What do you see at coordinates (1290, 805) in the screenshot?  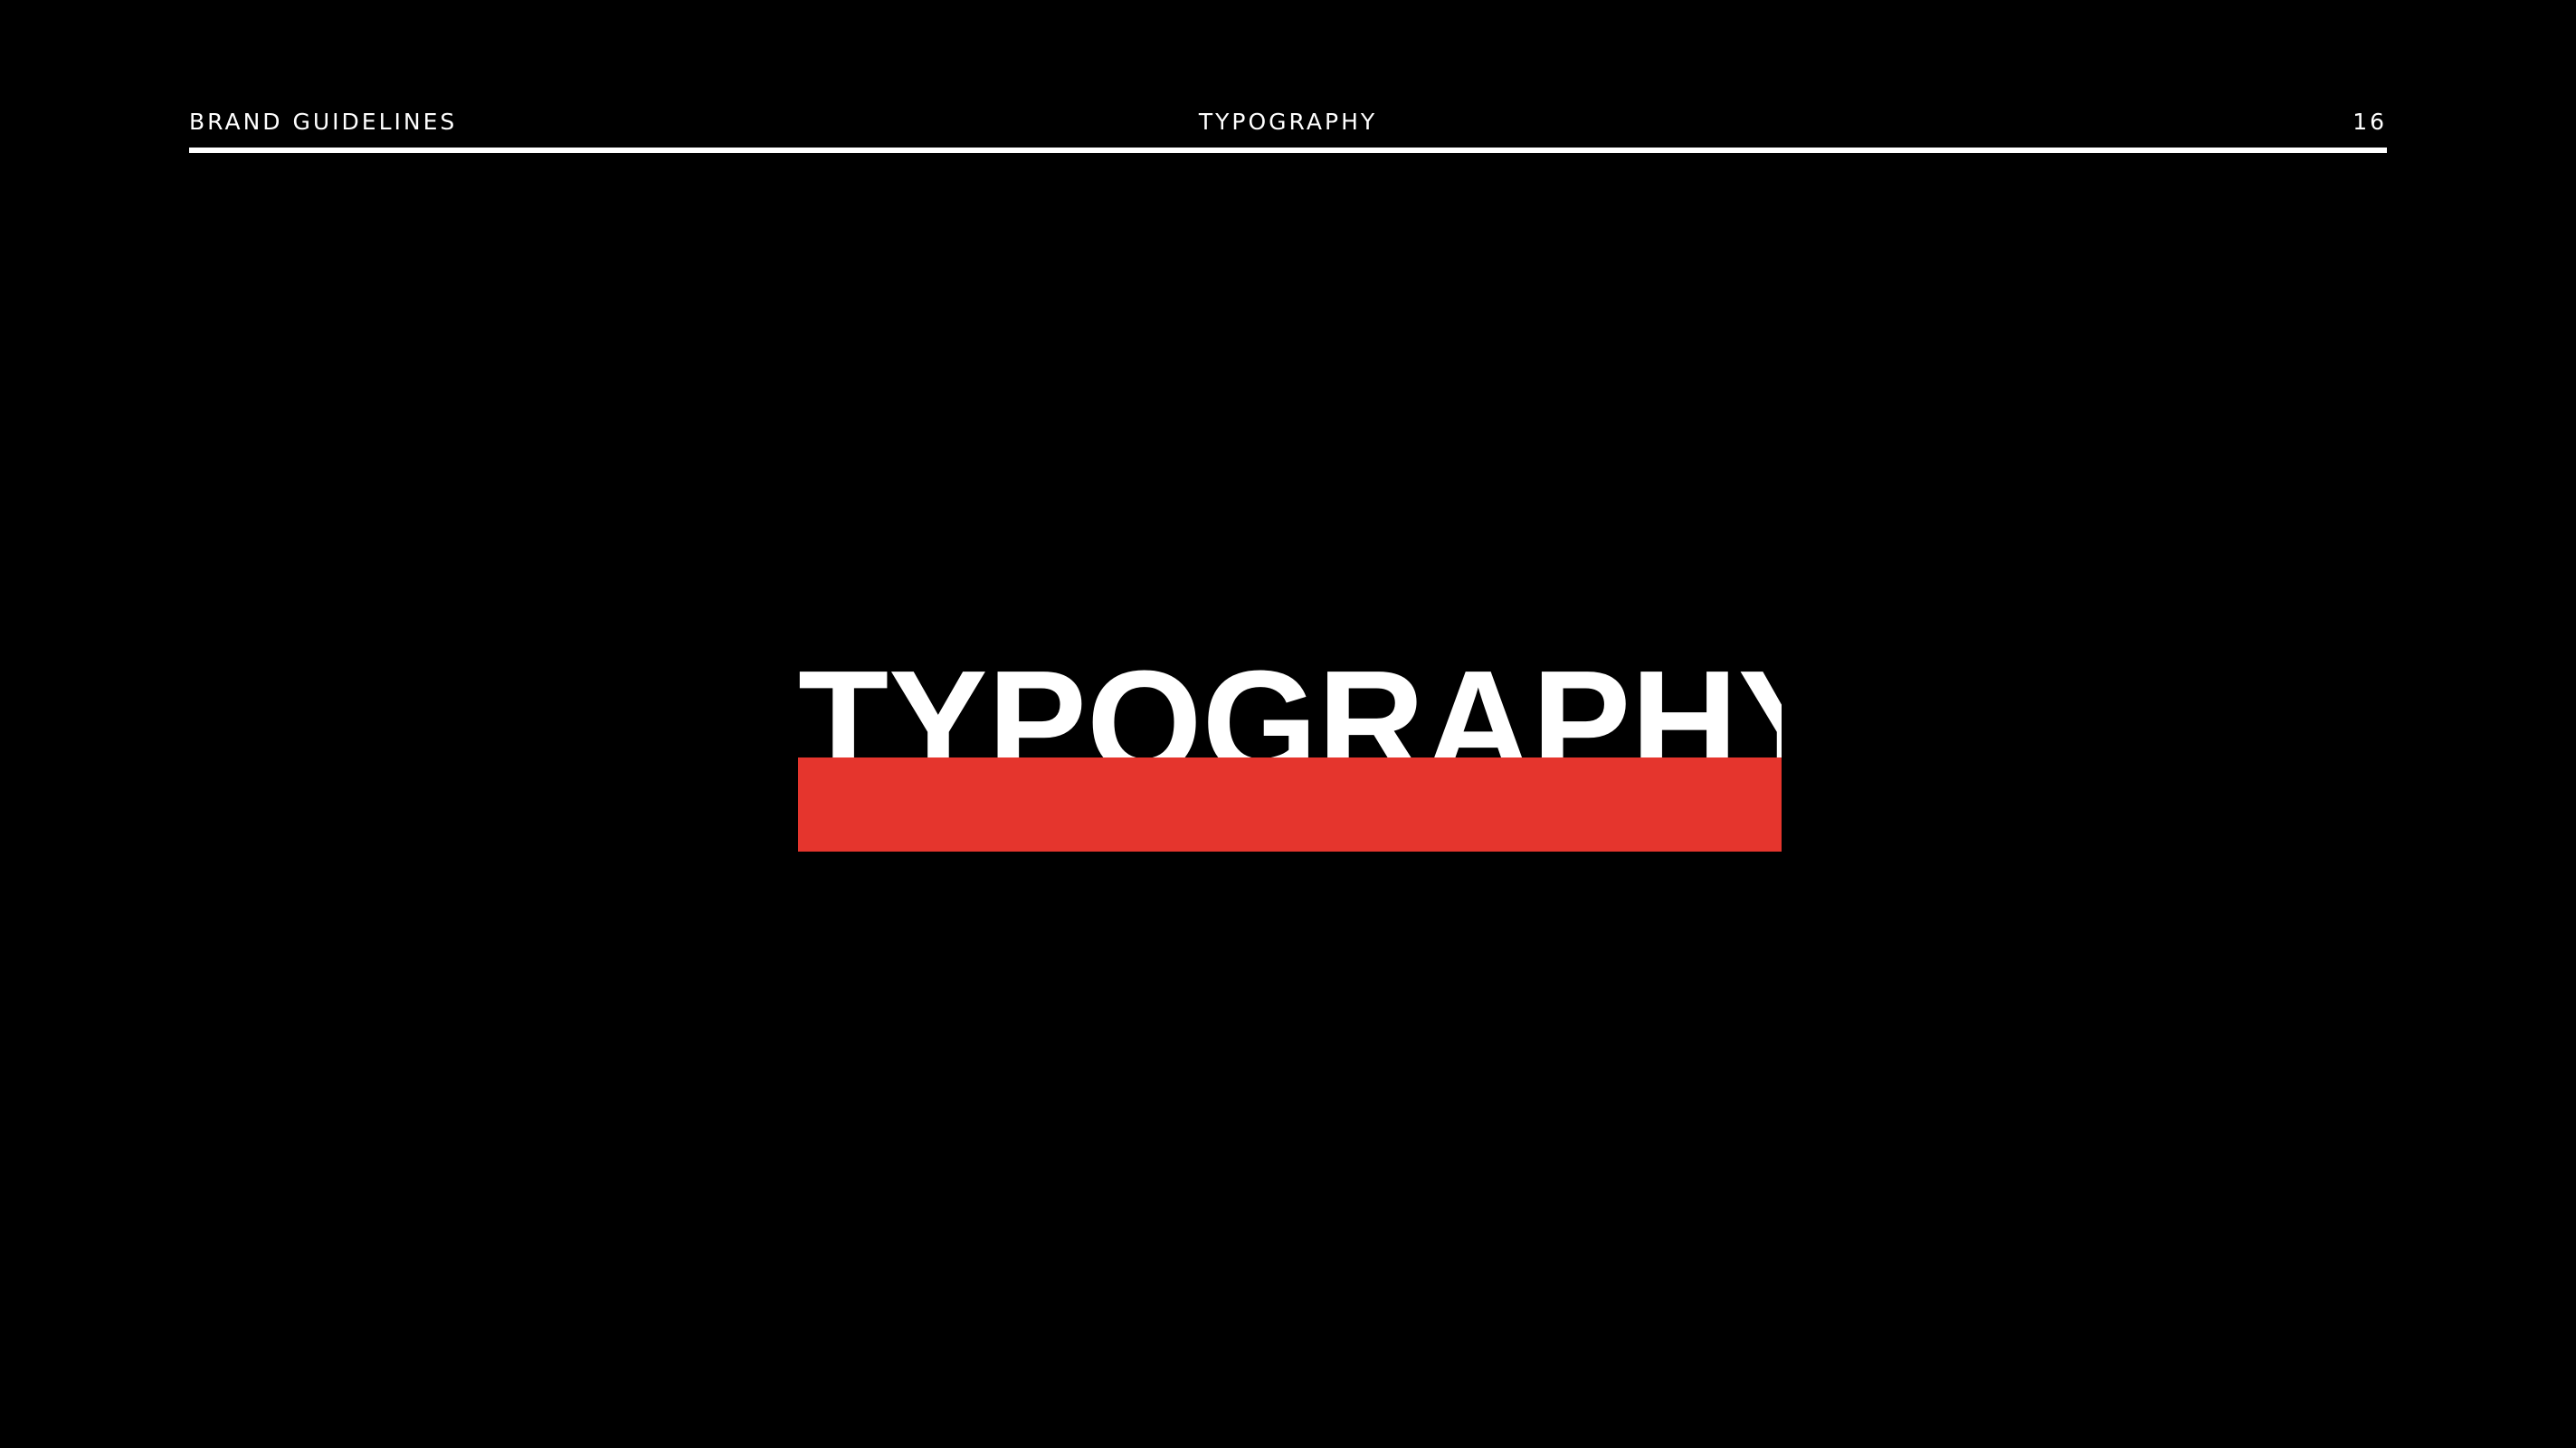 I see `accent-bar` at bounding box center [1290, 805].